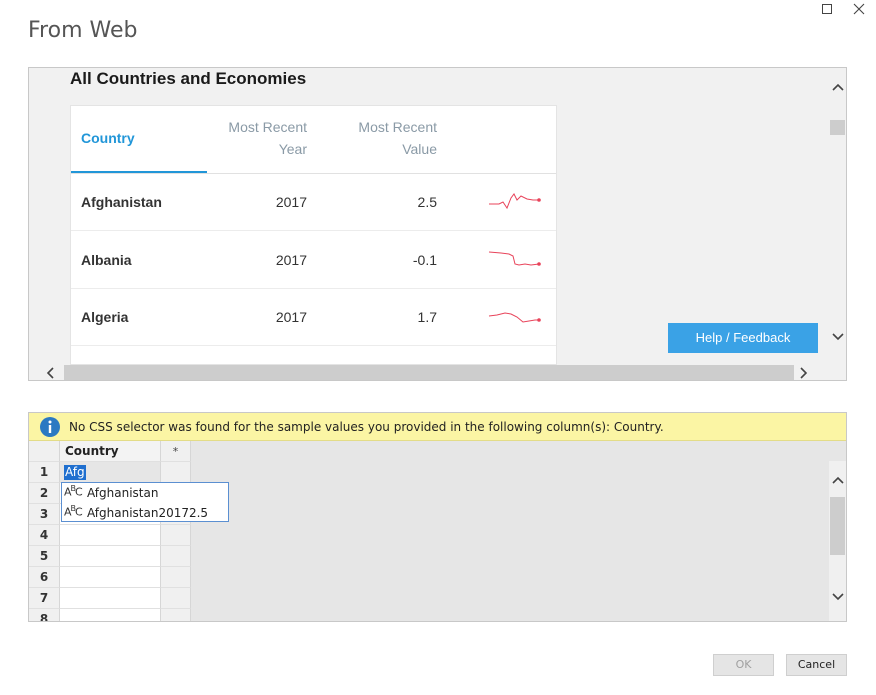  What do you see at coordinates (44, 556) in the screenshot?
I see `row-number: 5` at bounding box center [44, 556].